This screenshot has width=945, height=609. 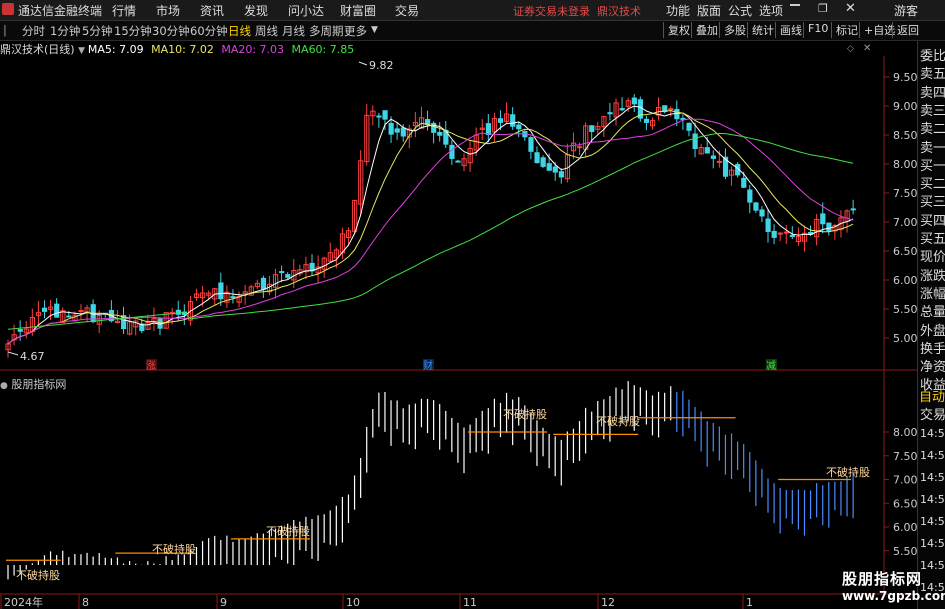 I want to click on price-tick-label: 5.00, so click(x=905, y=338).